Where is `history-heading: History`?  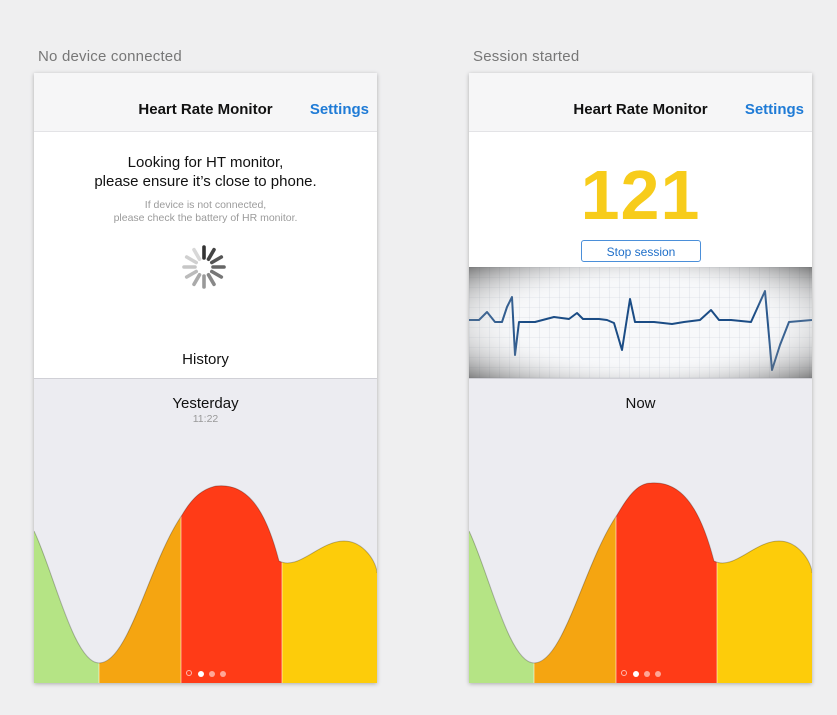 history-heading: History is located at coordinates (205, 359).